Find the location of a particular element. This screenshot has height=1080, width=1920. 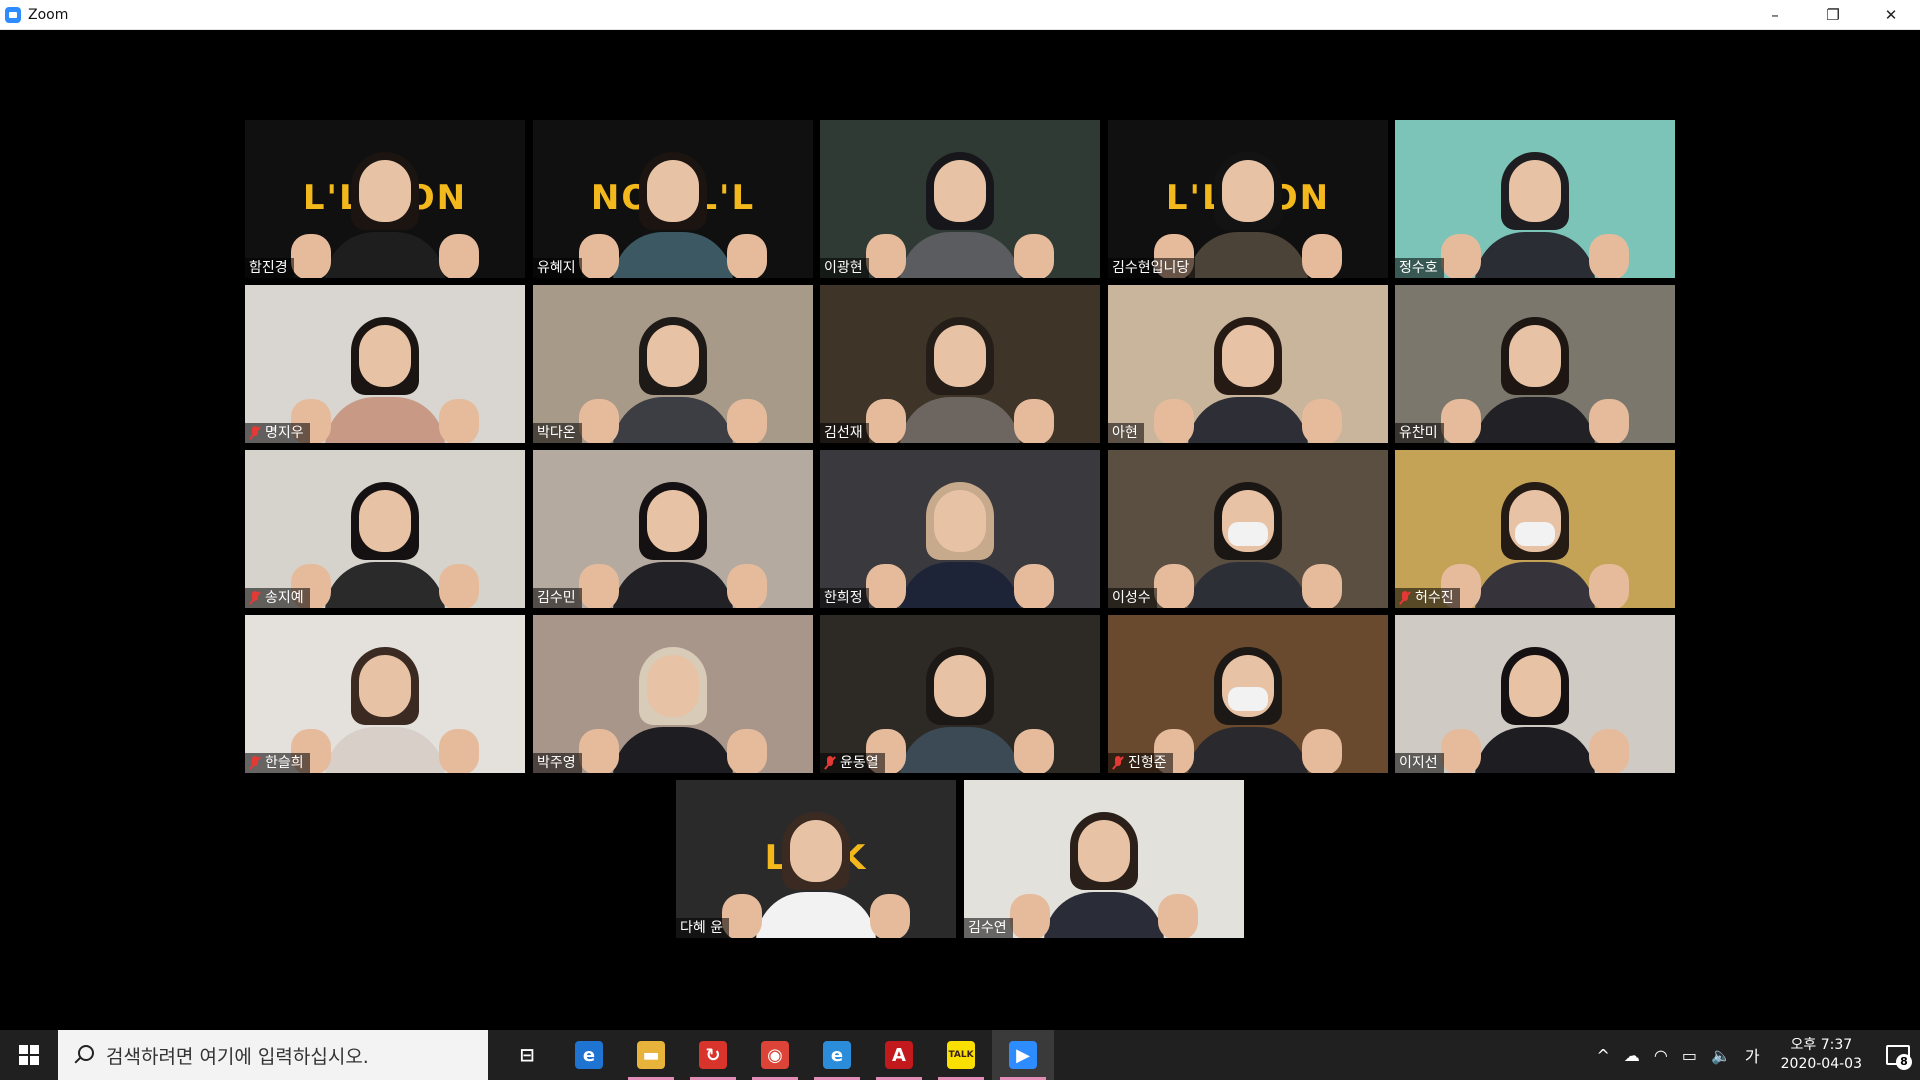

kakaotalk-taskbar-button: TALK is located at coordinates (961, 1055).